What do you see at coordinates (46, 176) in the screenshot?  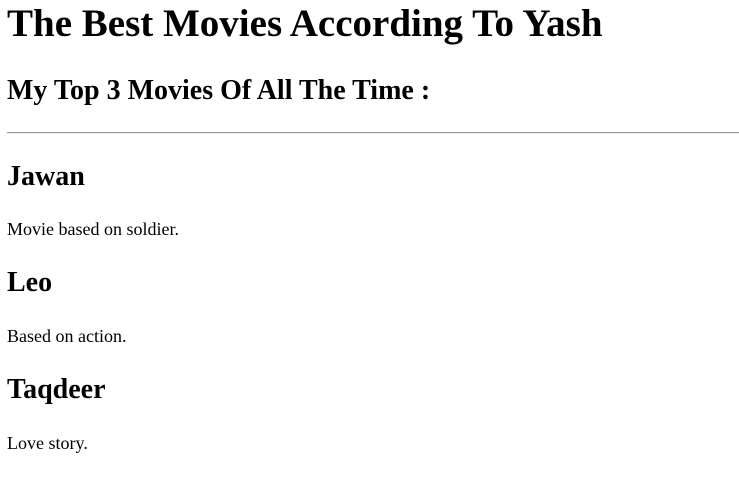 I see `movie-title-jawan: Jawan` at bounding box center [46, 176].